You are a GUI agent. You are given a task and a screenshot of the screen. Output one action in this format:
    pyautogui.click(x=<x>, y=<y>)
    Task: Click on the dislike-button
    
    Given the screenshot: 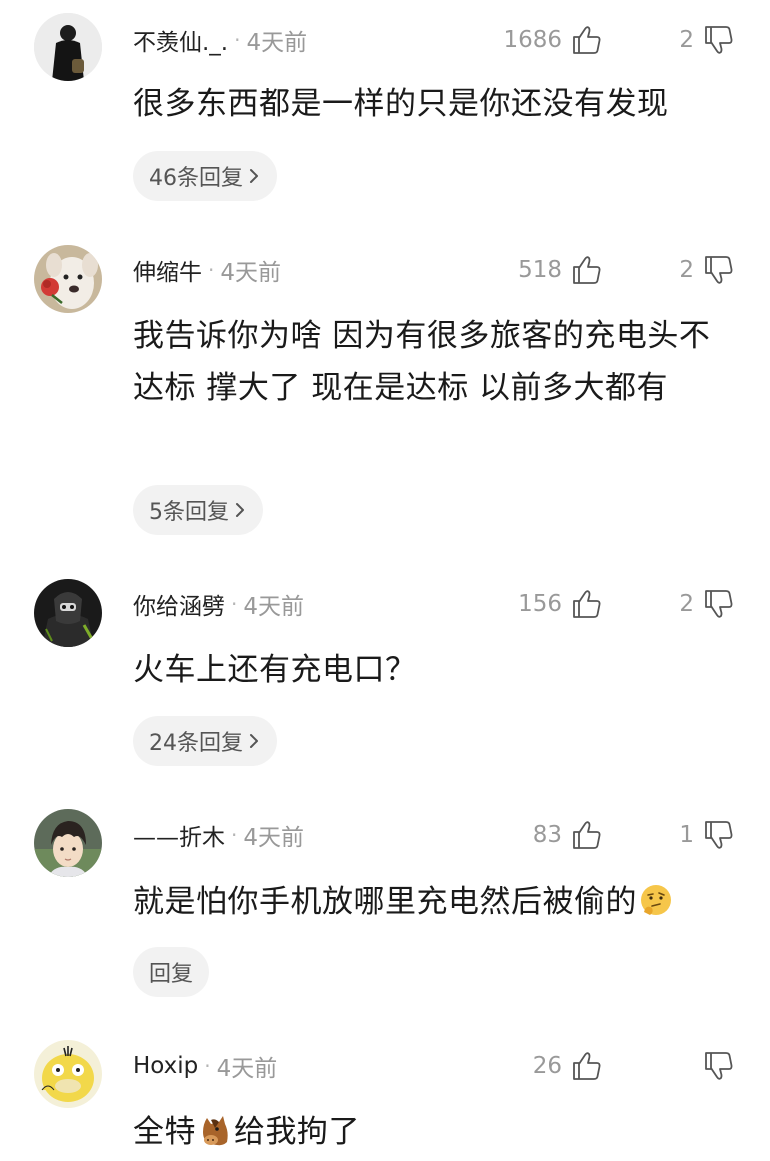 What is the action you would take?
    pyautogui.click(x=715, y=1066)
    